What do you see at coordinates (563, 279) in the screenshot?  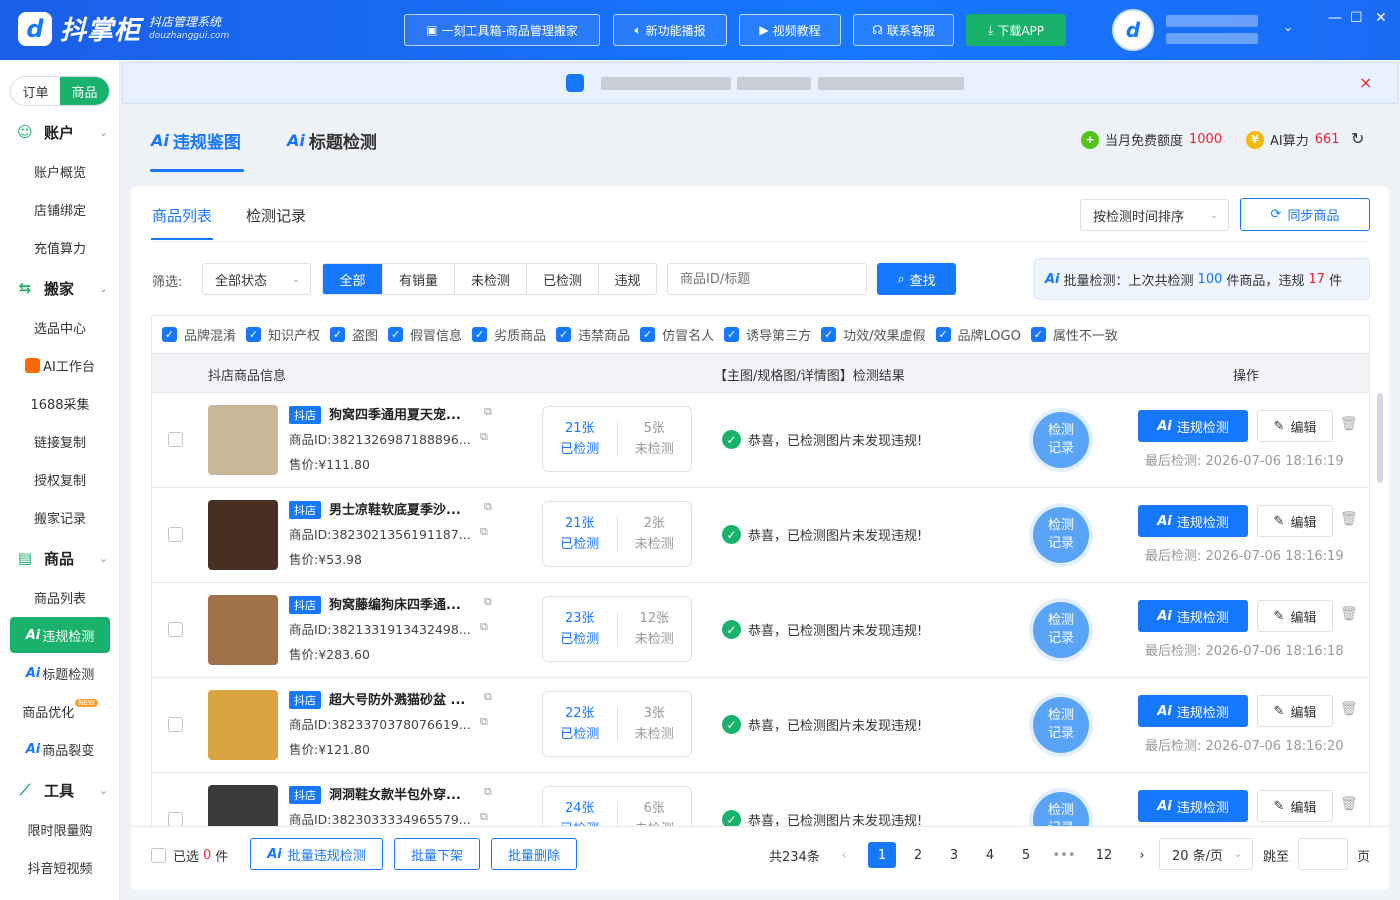 I see `filter-checked: 已检测` at bounding box center [563, 279].